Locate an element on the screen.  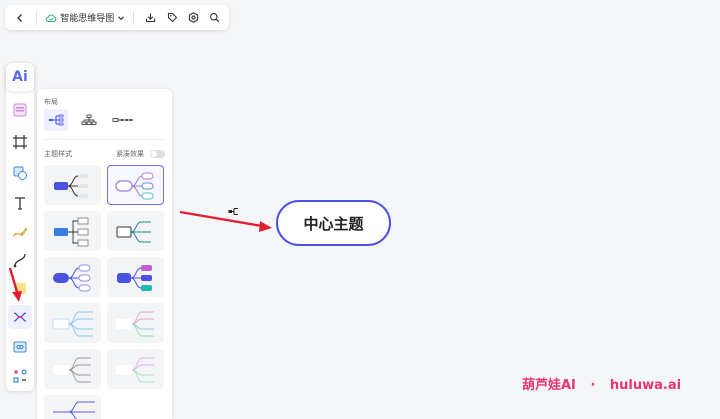
watermark-brand: 葫芦娃AI is located at coordinates (549, 385).